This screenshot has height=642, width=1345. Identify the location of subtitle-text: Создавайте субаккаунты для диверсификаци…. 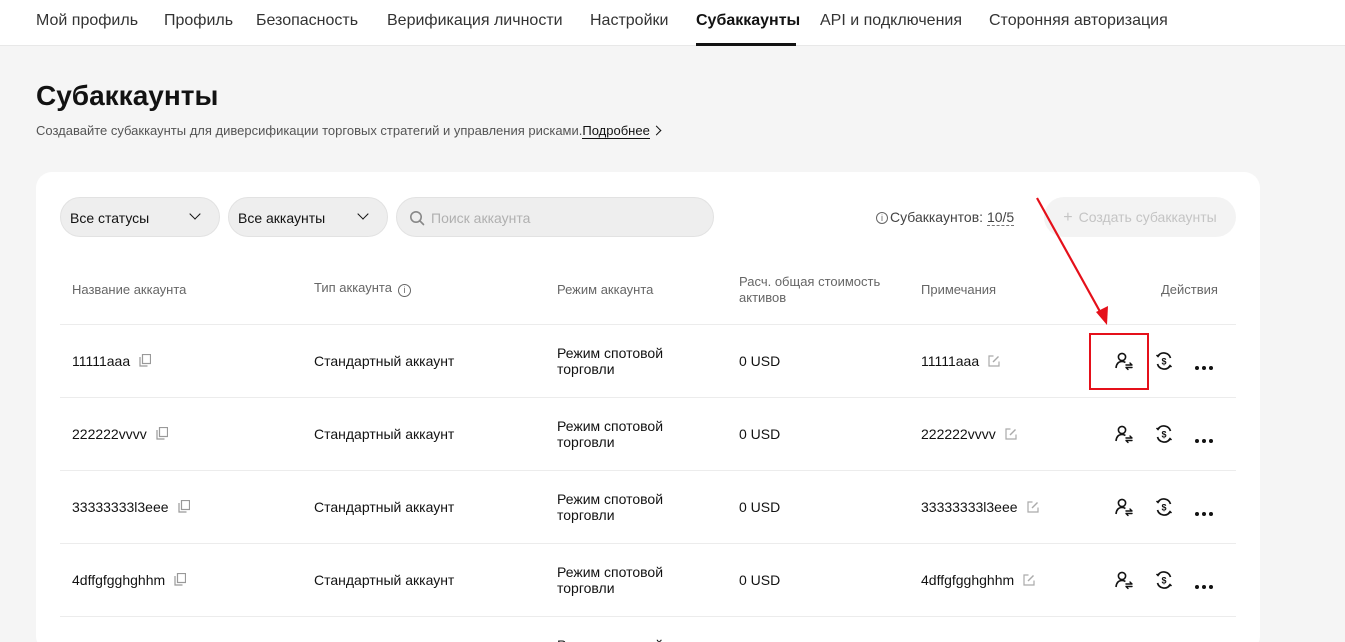
(309, 130).